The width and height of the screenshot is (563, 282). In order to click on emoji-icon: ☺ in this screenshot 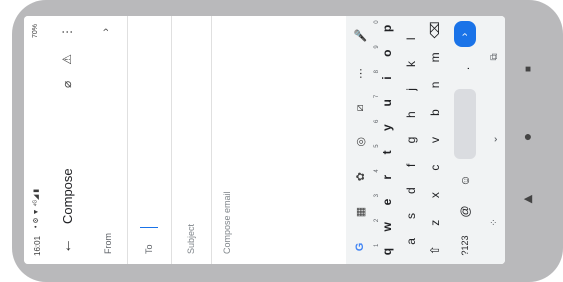, I will do `click(465, 181)`.